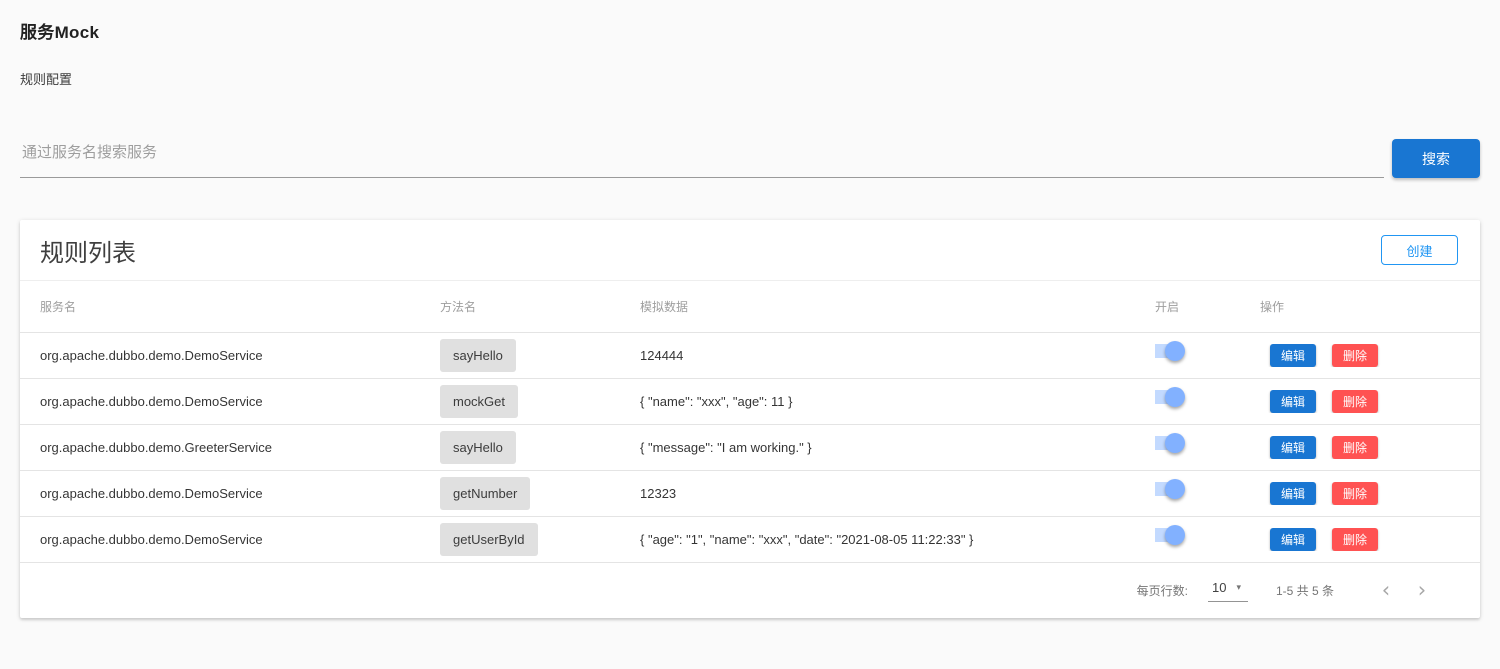  I want to click on search-input, so click(702, 158).